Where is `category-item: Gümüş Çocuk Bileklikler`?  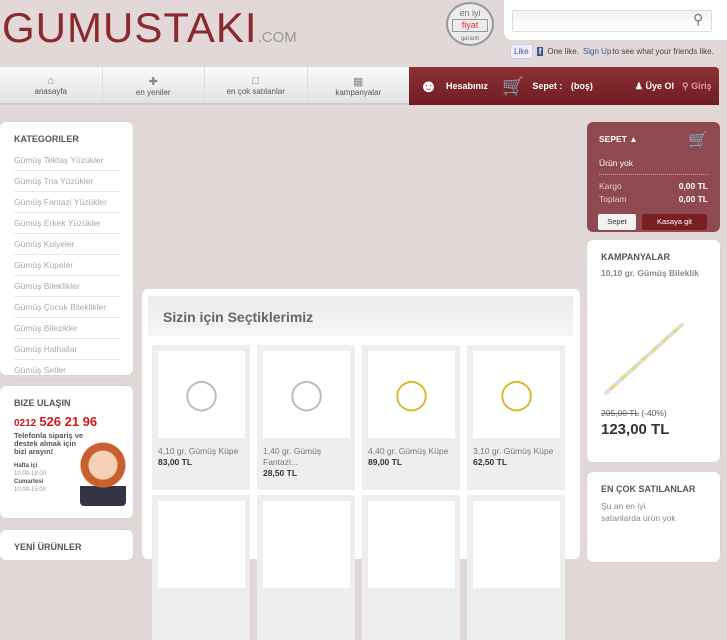
category-item: Gümüş Çocuk Bileklikler is located at coordinates (66, 307).